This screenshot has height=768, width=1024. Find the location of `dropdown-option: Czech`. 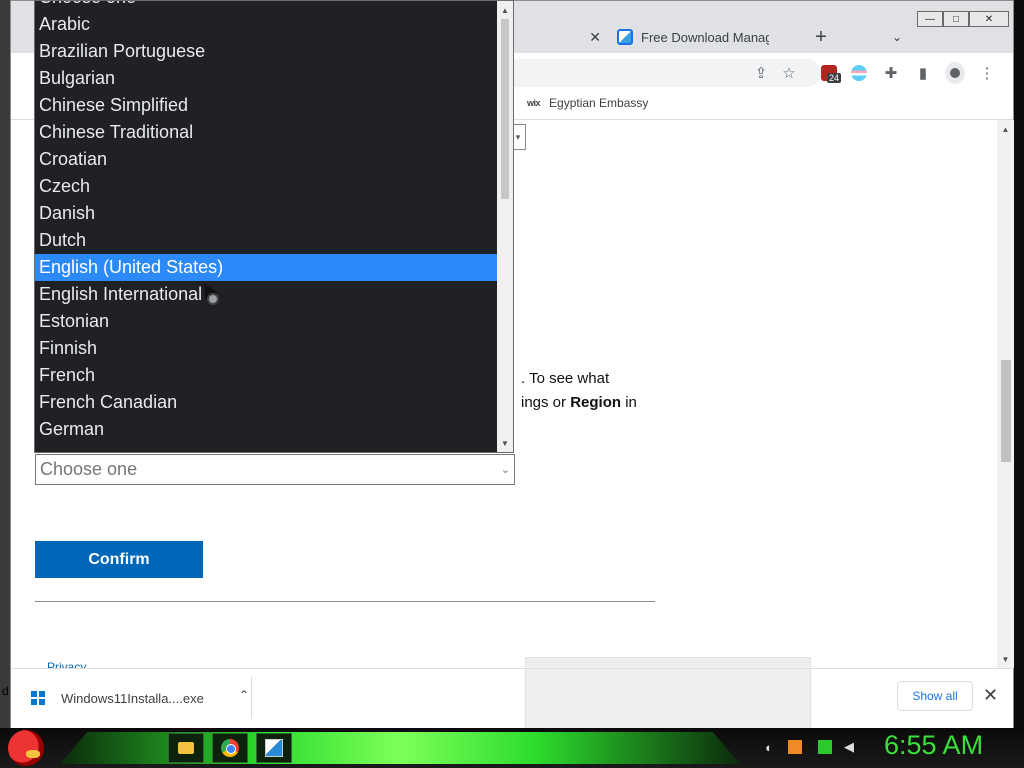

dropdown-option: Czech is located at coordinates (266, 186).